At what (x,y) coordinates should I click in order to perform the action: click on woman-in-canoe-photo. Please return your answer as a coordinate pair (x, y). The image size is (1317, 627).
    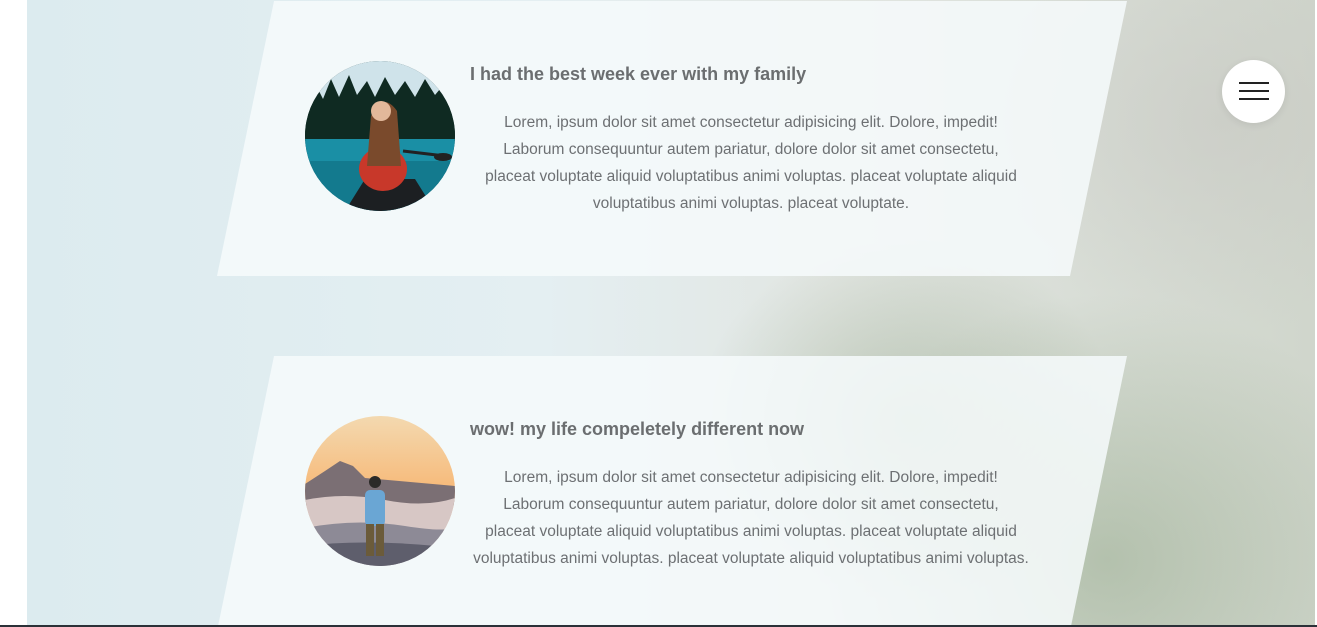
    Looking at the image, I should click on (380, 136).